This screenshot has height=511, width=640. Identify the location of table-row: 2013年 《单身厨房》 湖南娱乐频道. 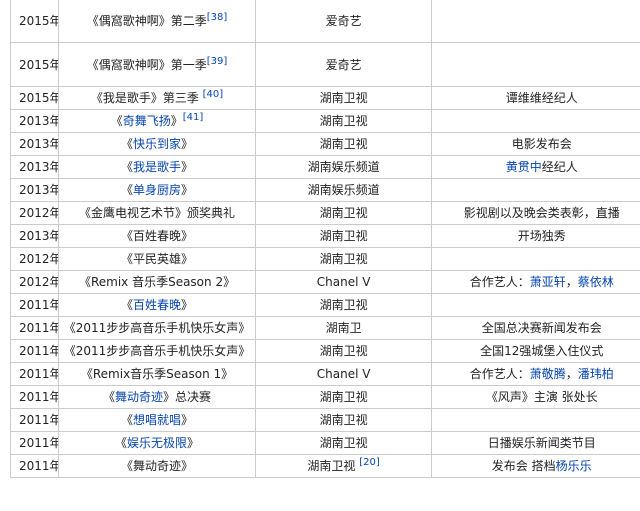
(324, 190).